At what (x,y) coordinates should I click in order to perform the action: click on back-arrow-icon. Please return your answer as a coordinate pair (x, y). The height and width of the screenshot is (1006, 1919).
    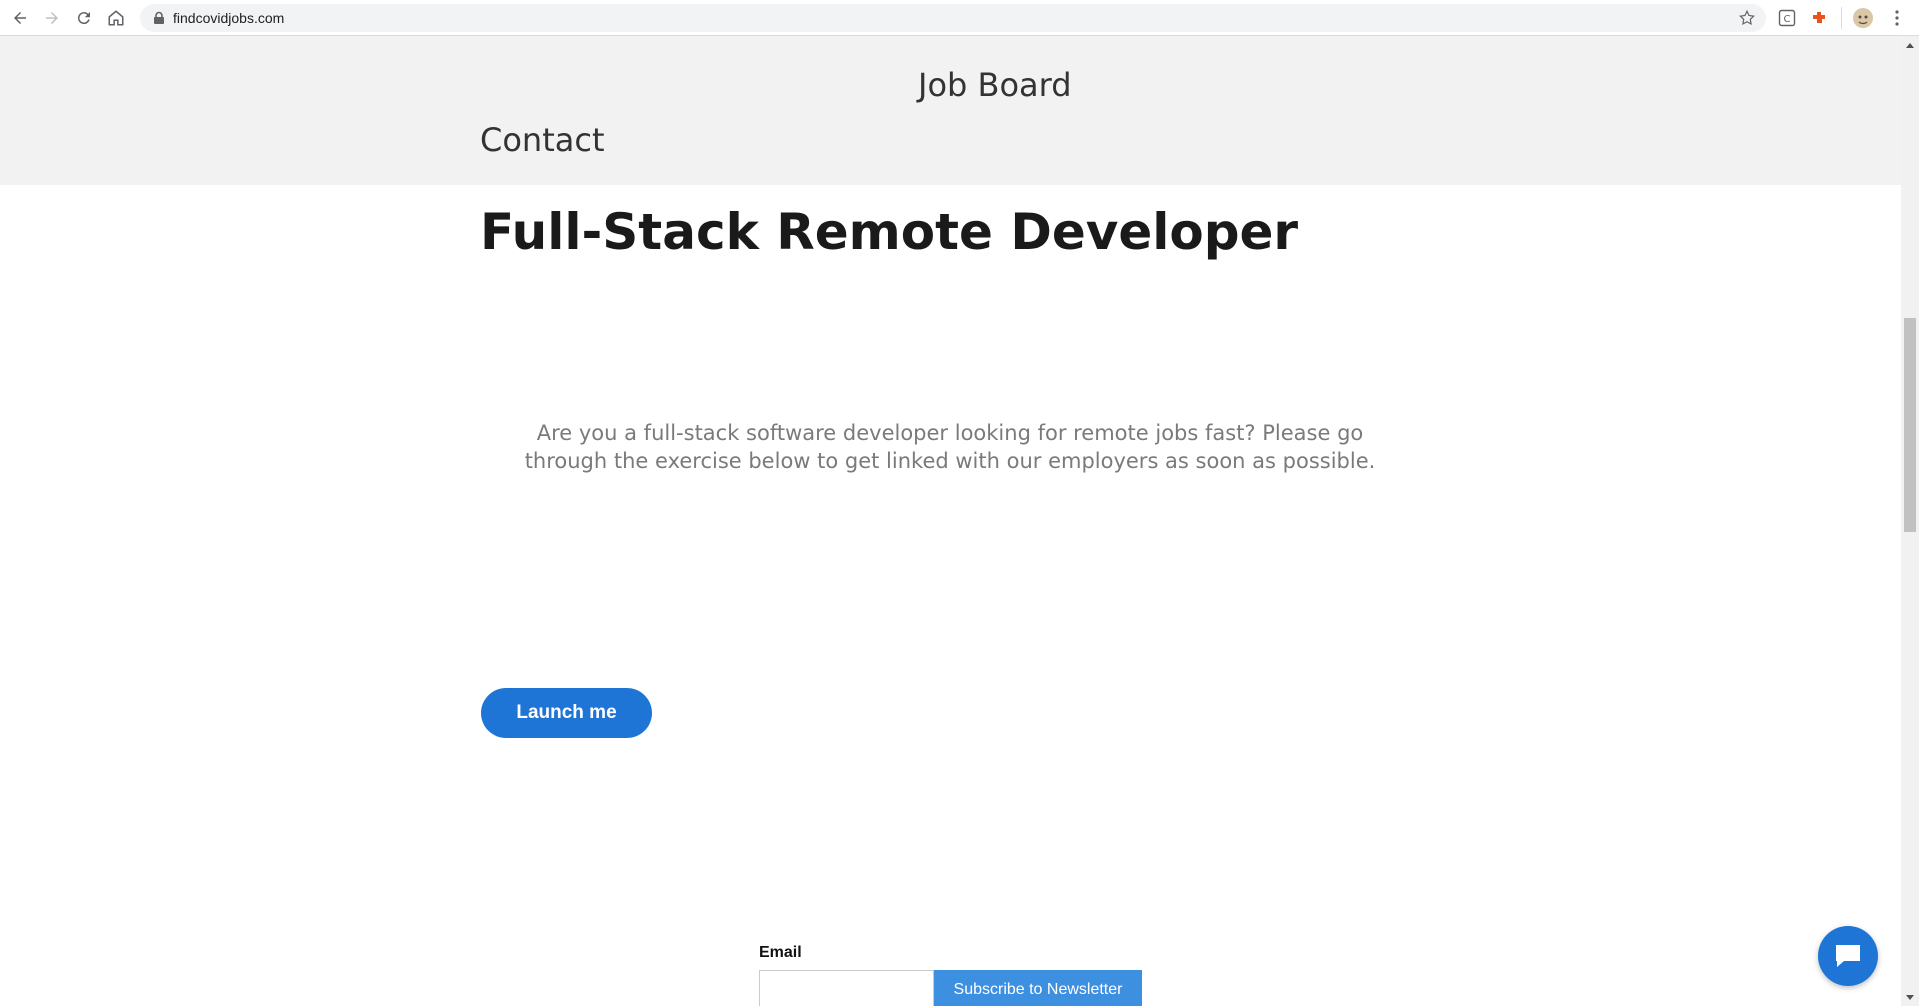
    Looking at the image, I should click on (20, 18).